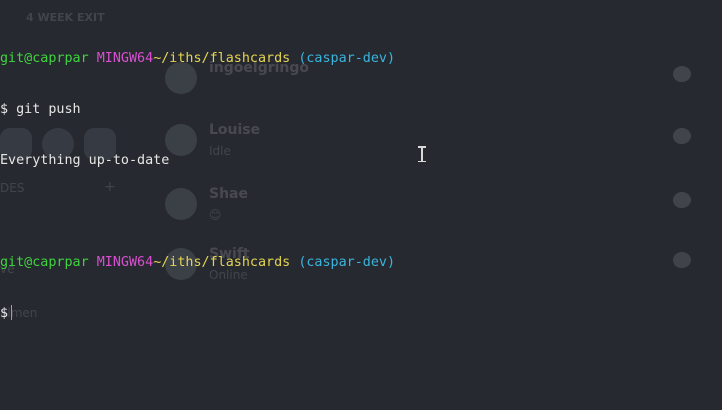 This screenshot has height=410, width=722. Describe the element at coordinates (197, 109) in the screenshot. I see `command-line: $ git push` at that location.